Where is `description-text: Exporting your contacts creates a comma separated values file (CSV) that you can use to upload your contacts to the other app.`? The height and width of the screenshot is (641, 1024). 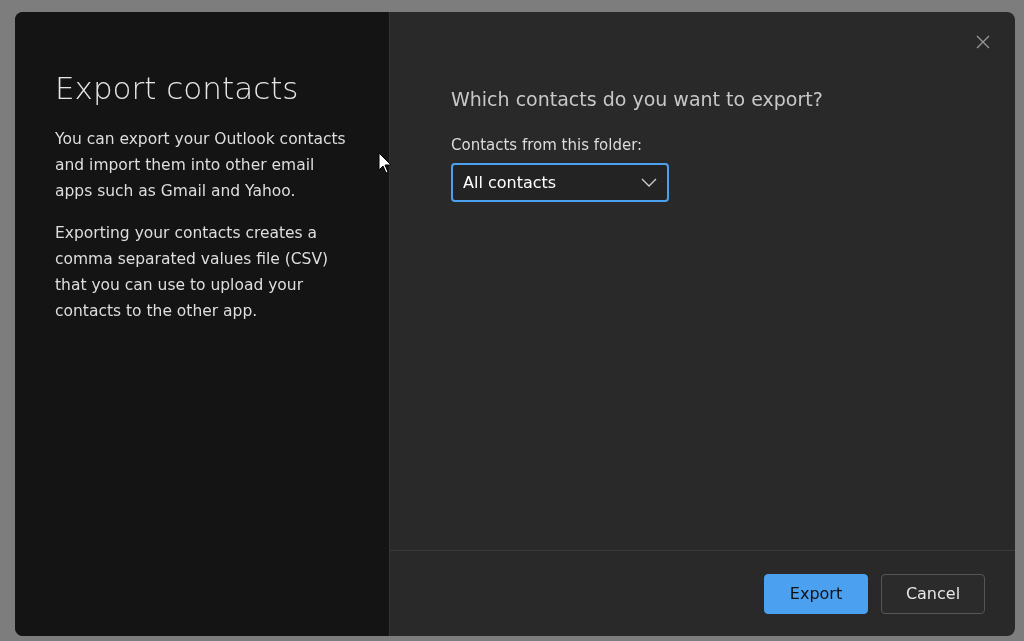 description-text: Exporting your contacts creates a comma separated values file (CSV) that you can use to upload your contacts to the other app. is located at coordinates (192, 272).